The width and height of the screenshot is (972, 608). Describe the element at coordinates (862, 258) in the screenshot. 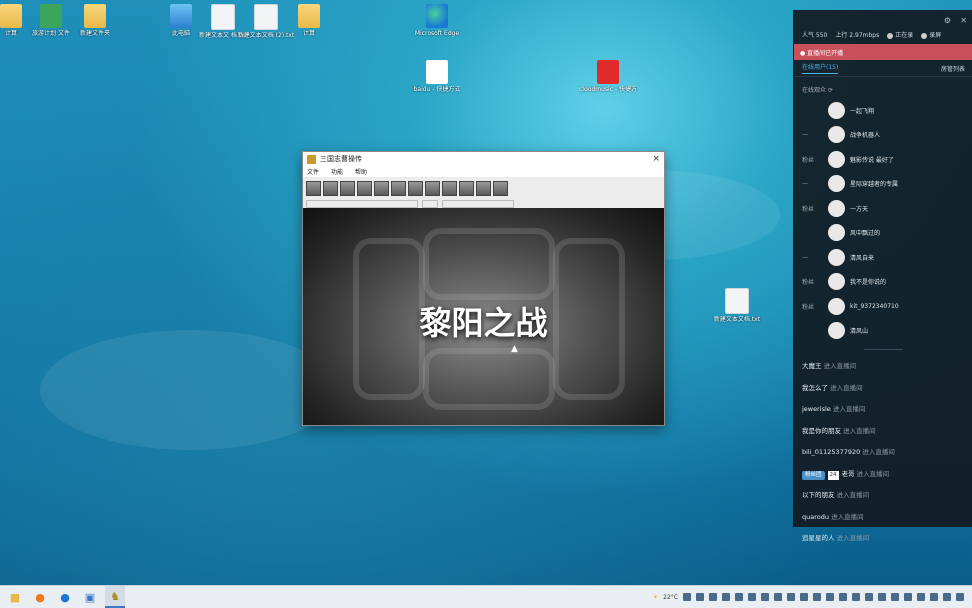

I see `viewer-name: 清风自来` at that location.